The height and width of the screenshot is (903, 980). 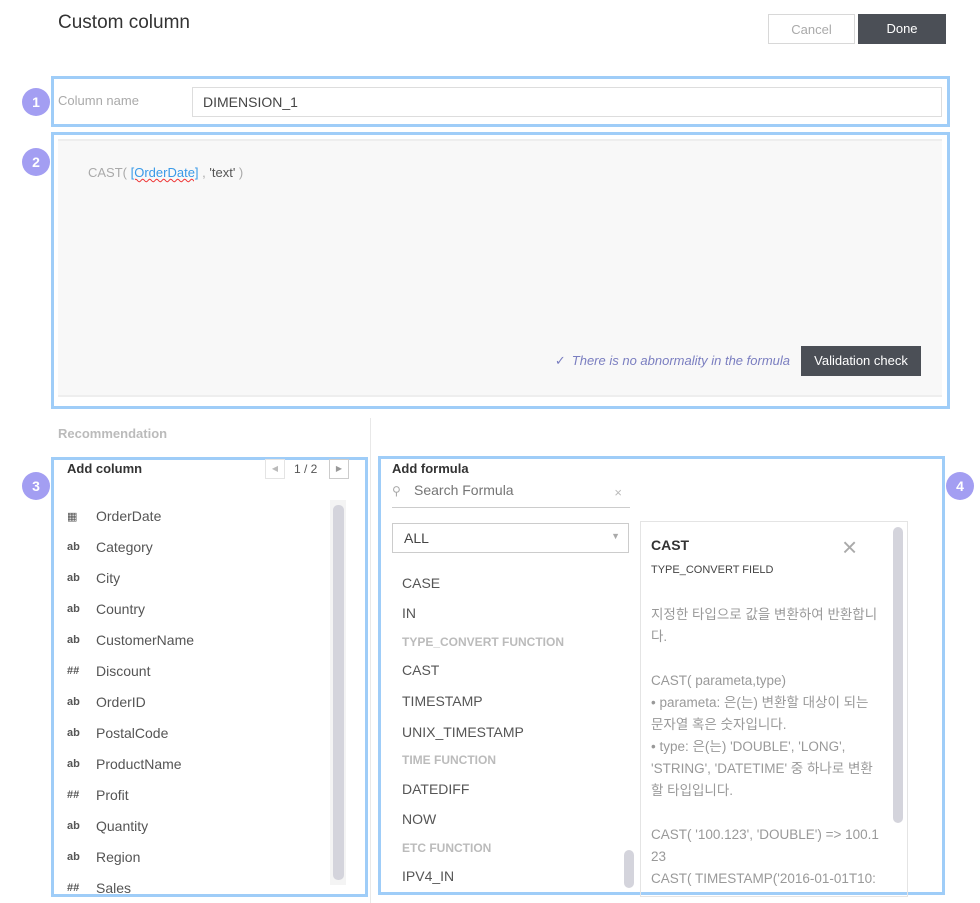 What do you see at coordinates (409, 613) in the screenshot?
I see `formula-list-item: IN` at bounding box center [409, 613].